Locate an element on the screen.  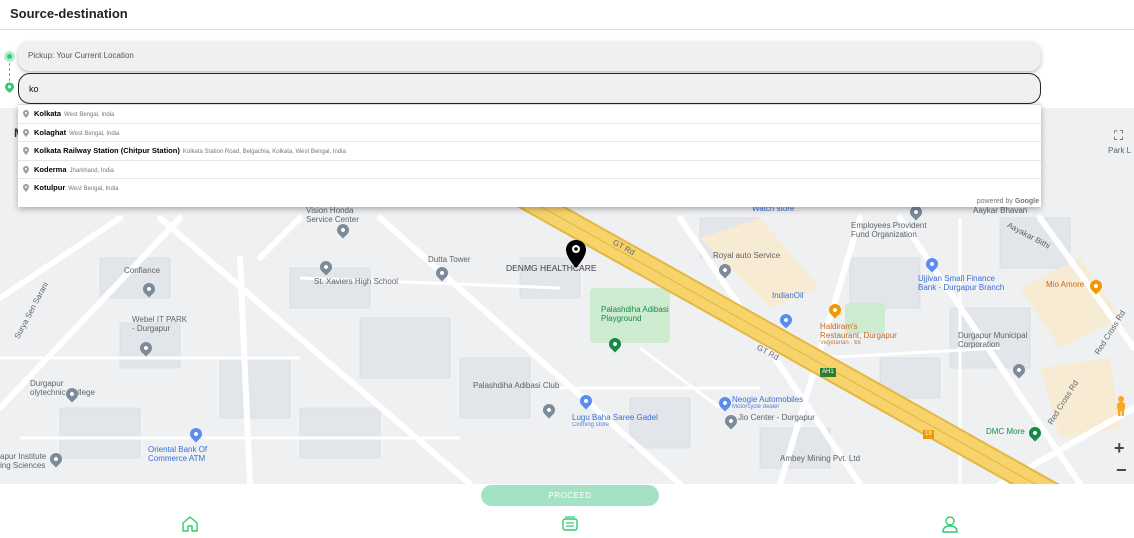
powered-by-google: powered by Google is located at coordinates (1007, 201).